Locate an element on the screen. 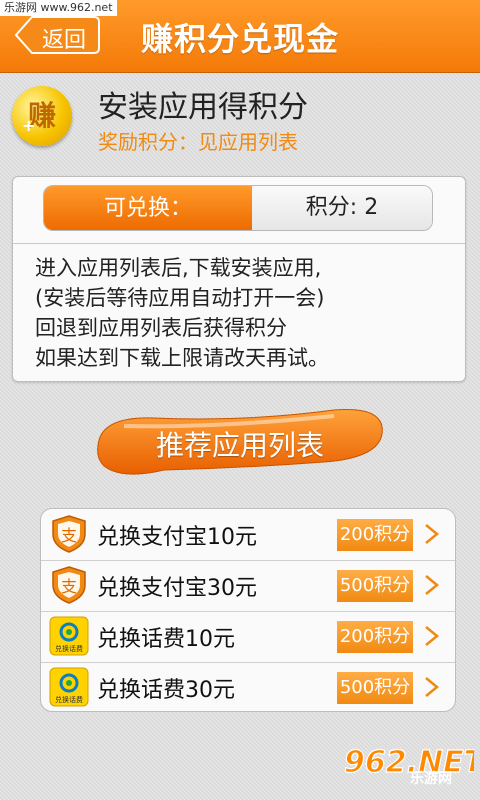 This screenshot has height=800, width=480. watermark-top: 乐游网 www.962.net is located at coordinates (58, 8).